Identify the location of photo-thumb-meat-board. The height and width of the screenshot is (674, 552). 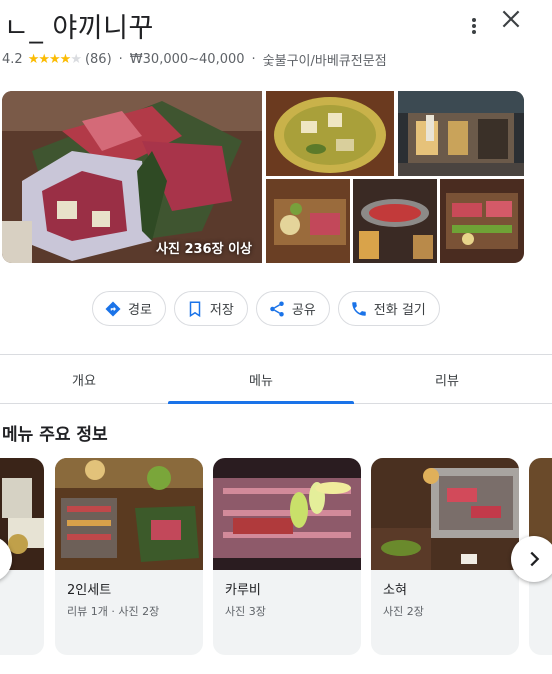
(308, 221).